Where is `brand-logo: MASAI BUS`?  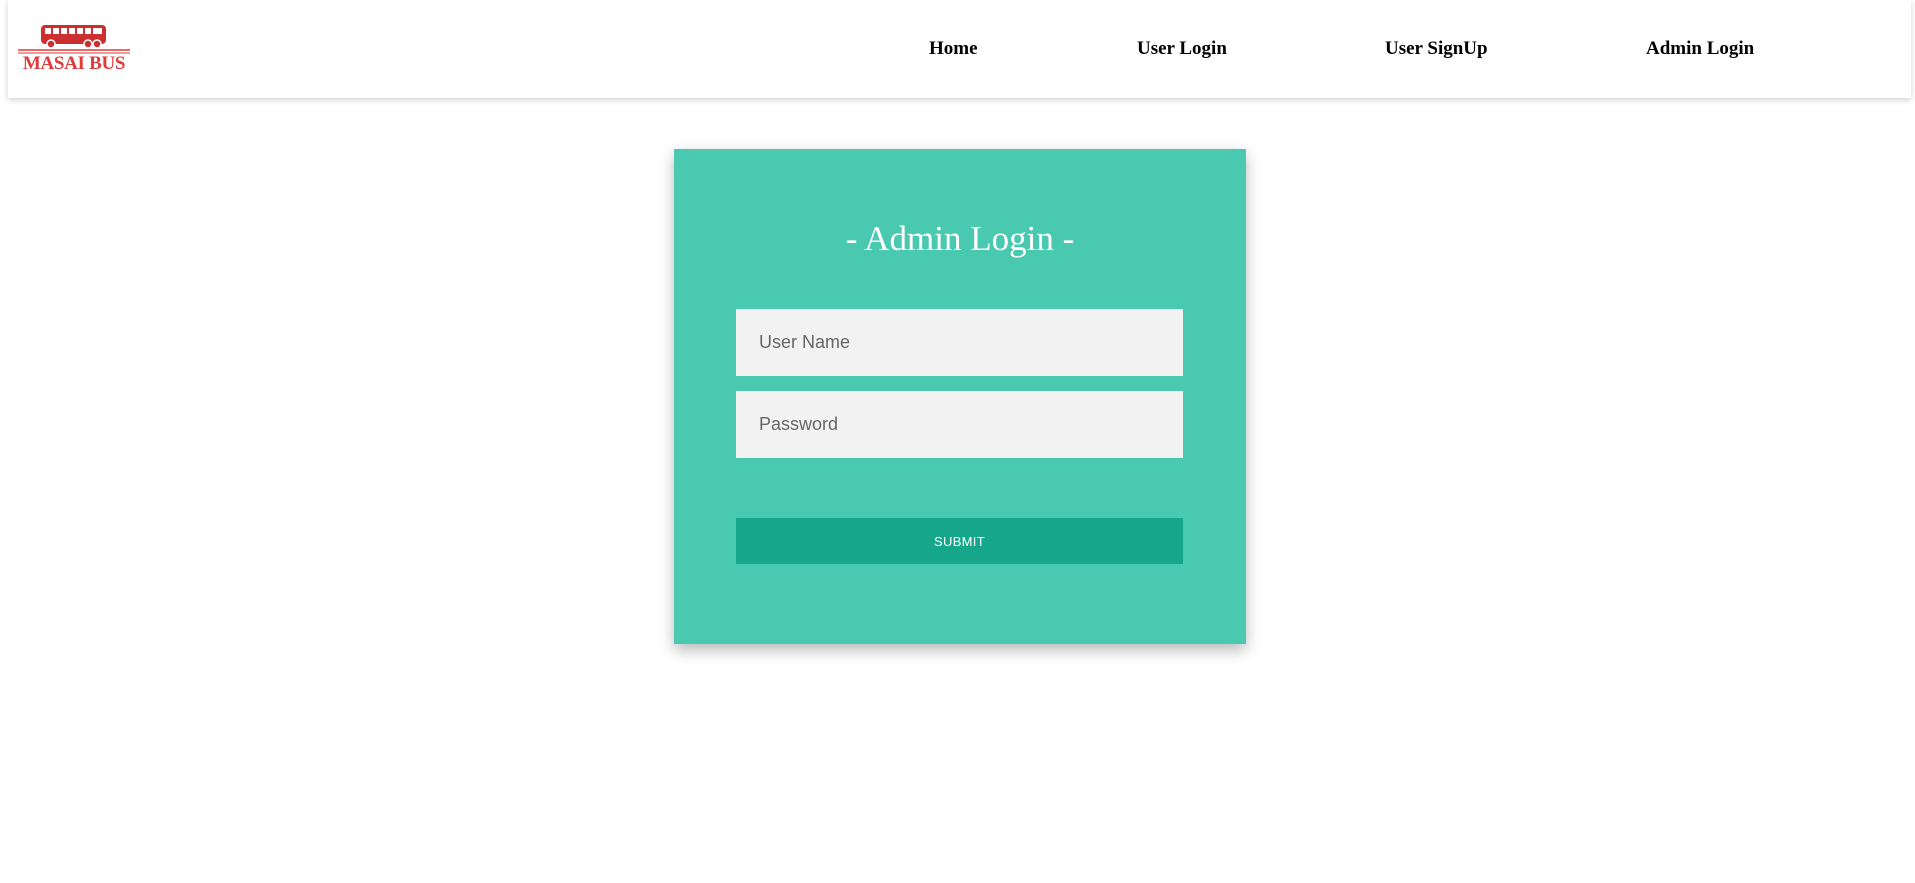 brand-logo: MASAI BUS is located at coordinates (74, 50).